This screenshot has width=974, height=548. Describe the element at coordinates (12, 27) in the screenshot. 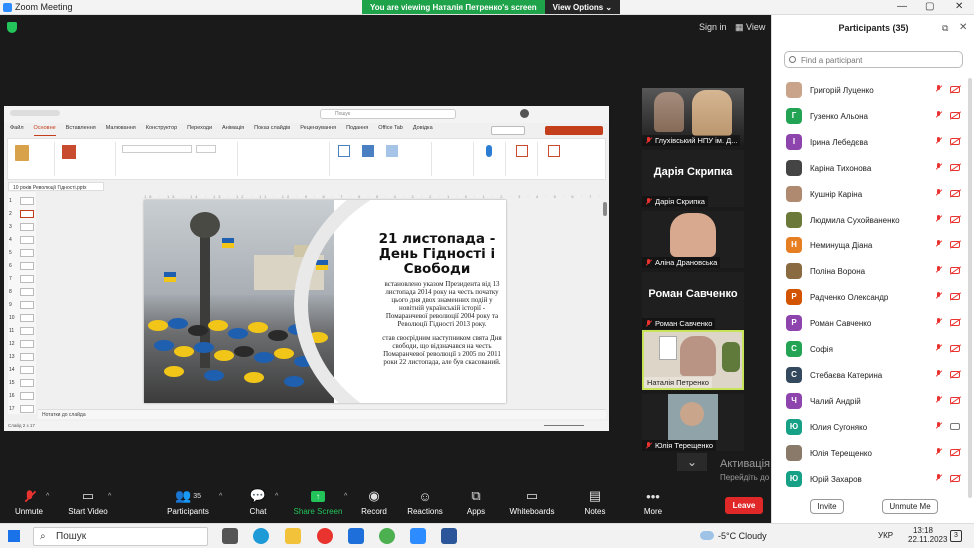

I see `security-shield-icon` at that location.